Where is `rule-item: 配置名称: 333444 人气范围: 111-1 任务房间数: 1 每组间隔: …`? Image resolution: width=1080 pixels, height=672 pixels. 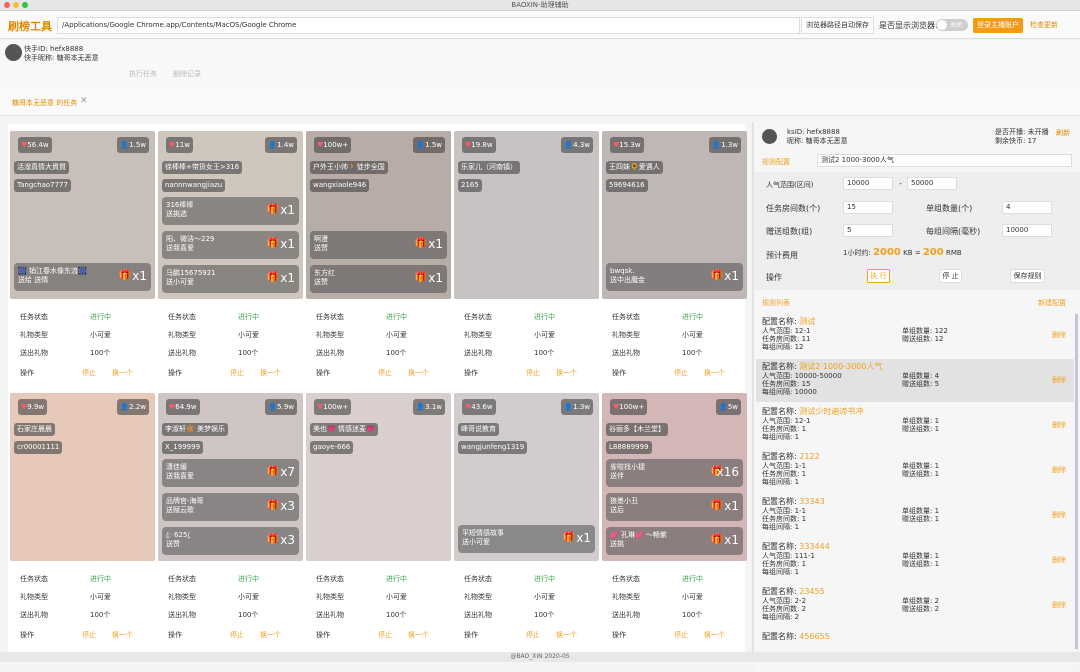
rule-item: 配置名称: 333444 人气范围: 111-1 任务房间数: 1 每组间隔: … is located at coordinates (915, 560).